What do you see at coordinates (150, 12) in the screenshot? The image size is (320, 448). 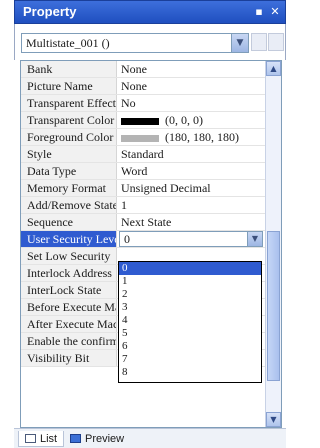 I see `title-bar: Property ▪ ✕` at bounding box center [150, 12].